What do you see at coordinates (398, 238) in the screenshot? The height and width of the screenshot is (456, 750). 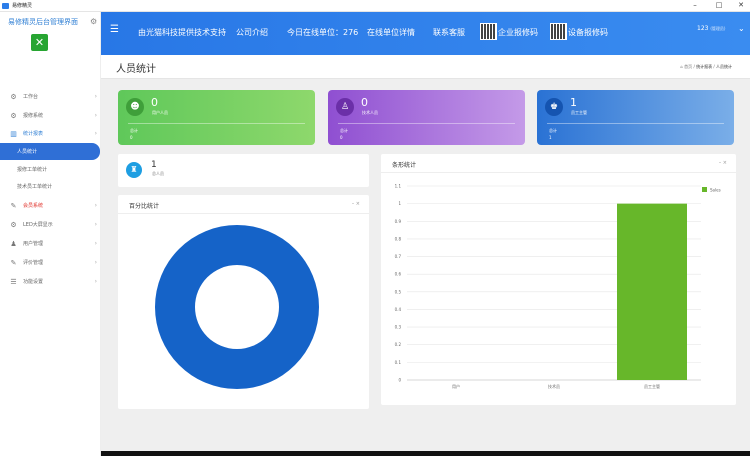 I see `y-tick-label: 0.8` at bounding box center [398, 238].